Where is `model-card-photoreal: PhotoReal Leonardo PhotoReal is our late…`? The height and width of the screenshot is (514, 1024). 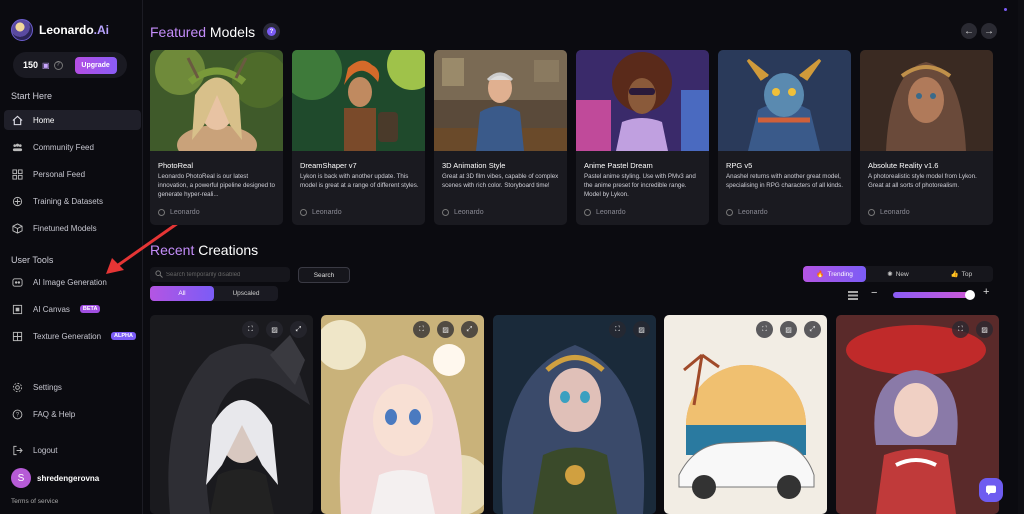 model-card-photoreal: PhotoReal Leonardo PhotoReal is our late… is located at coordinates (216, 137).